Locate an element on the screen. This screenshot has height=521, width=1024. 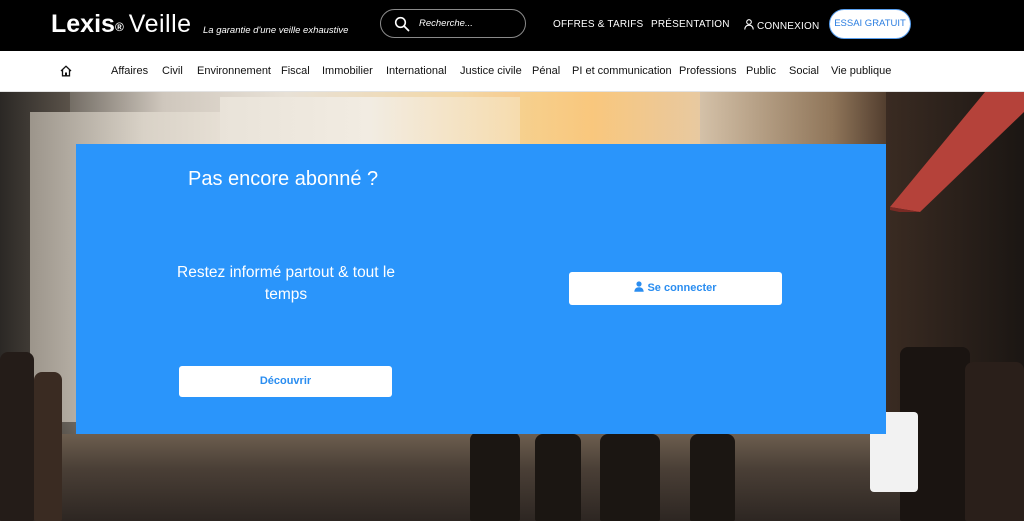
category-affaires: Affaires is located at coordinates (129, 71).